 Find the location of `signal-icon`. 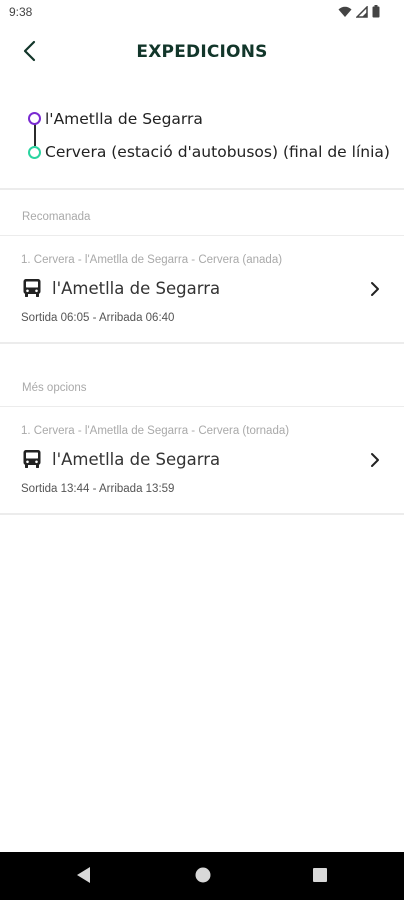

signal-icon is located at coordinates (362, 11).